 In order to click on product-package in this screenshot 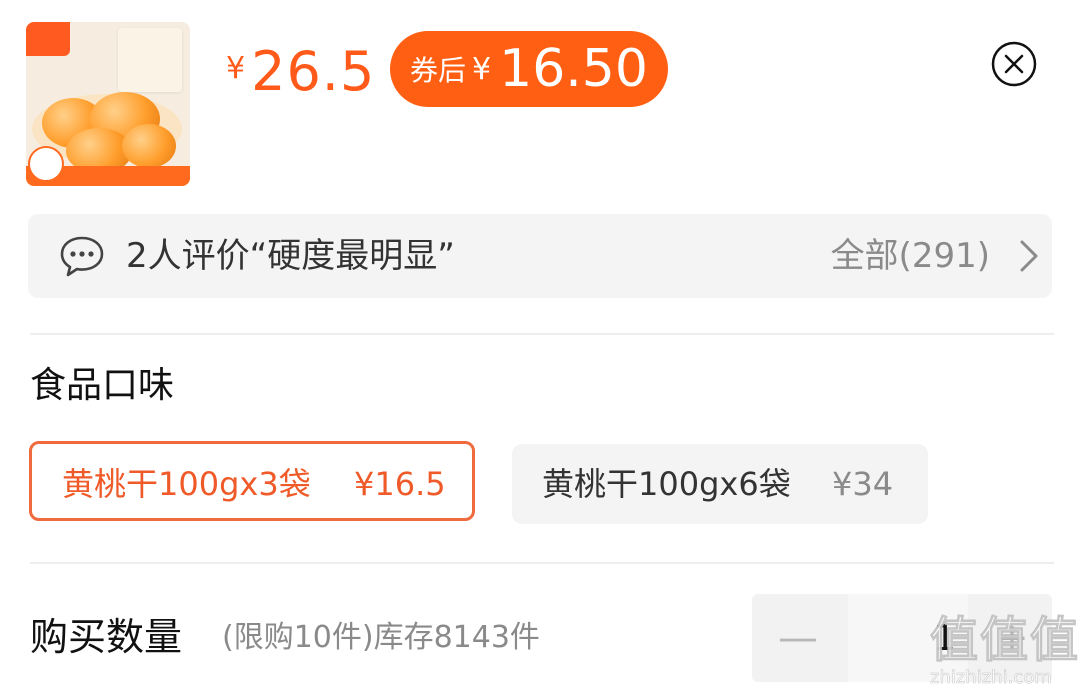, I will do `click(150, 60)`.